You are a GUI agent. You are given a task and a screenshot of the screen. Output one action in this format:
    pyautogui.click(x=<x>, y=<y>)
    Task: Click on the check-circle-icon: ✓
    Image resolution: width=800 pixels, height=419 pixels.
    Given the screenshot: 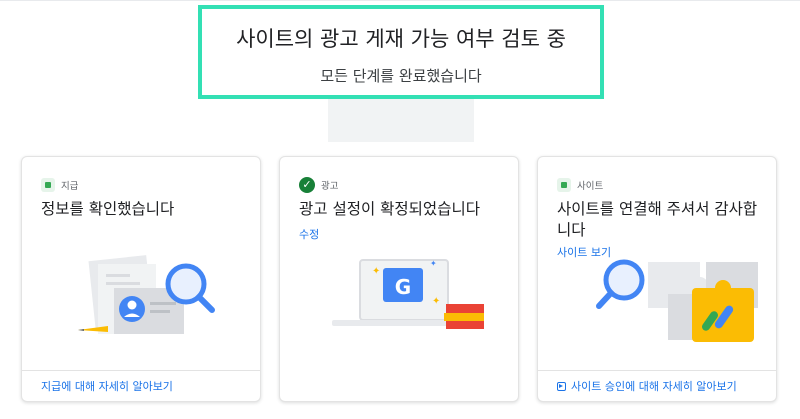 What is the action you would take?
    pyautogui.click(x=307, y=185)
    